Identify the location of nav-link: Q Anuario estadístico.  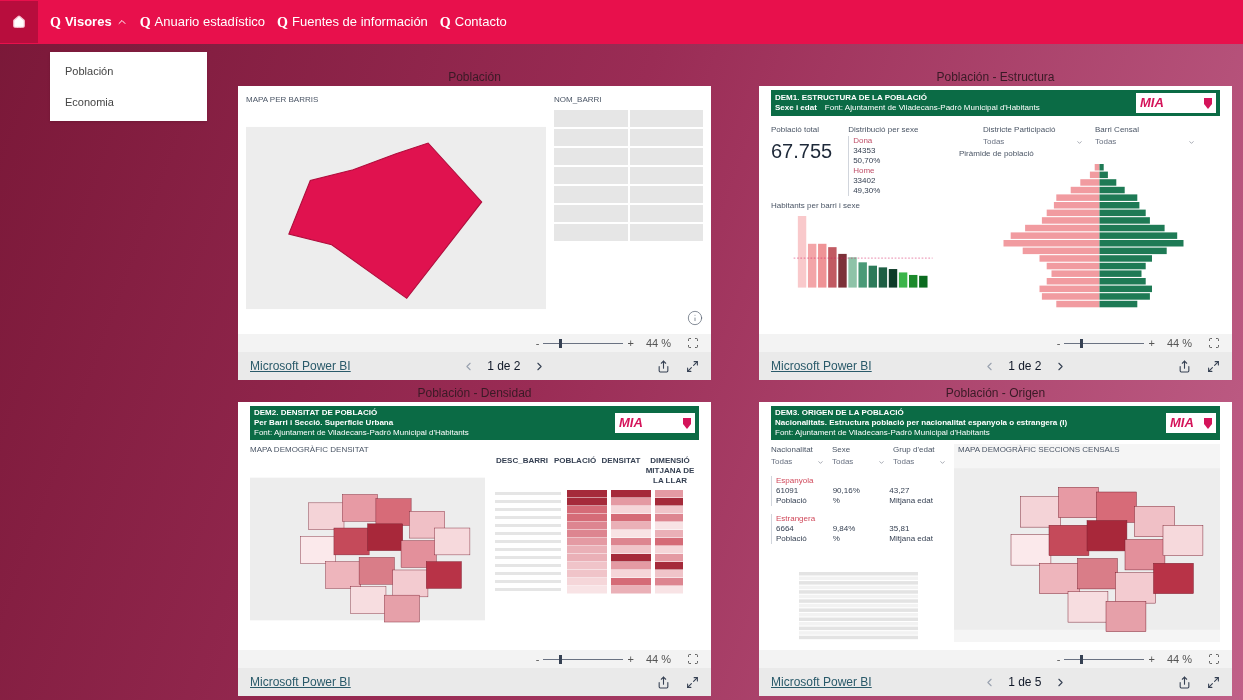
(202, 22).